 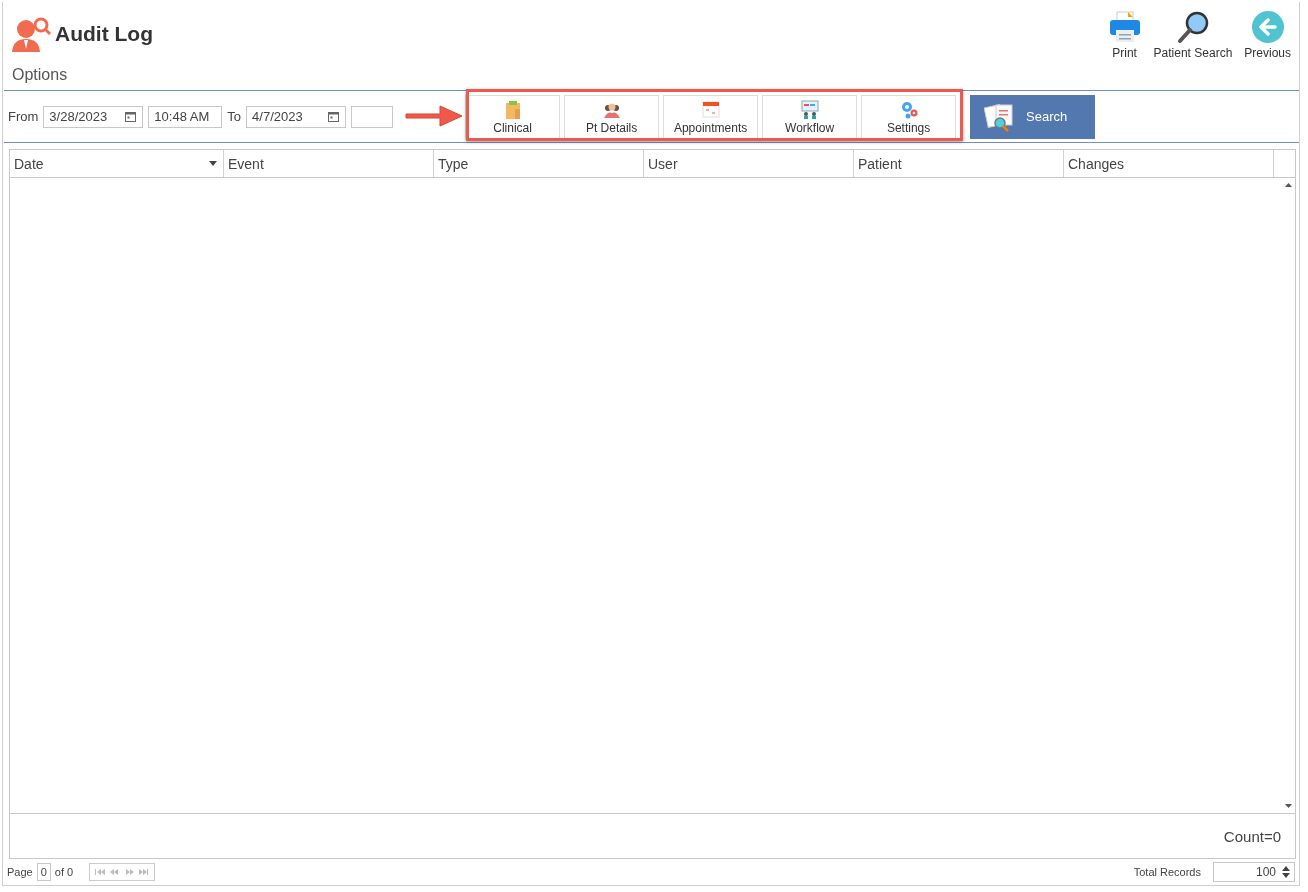 I want to click on column-header: Event, so click(x=329, y=164).